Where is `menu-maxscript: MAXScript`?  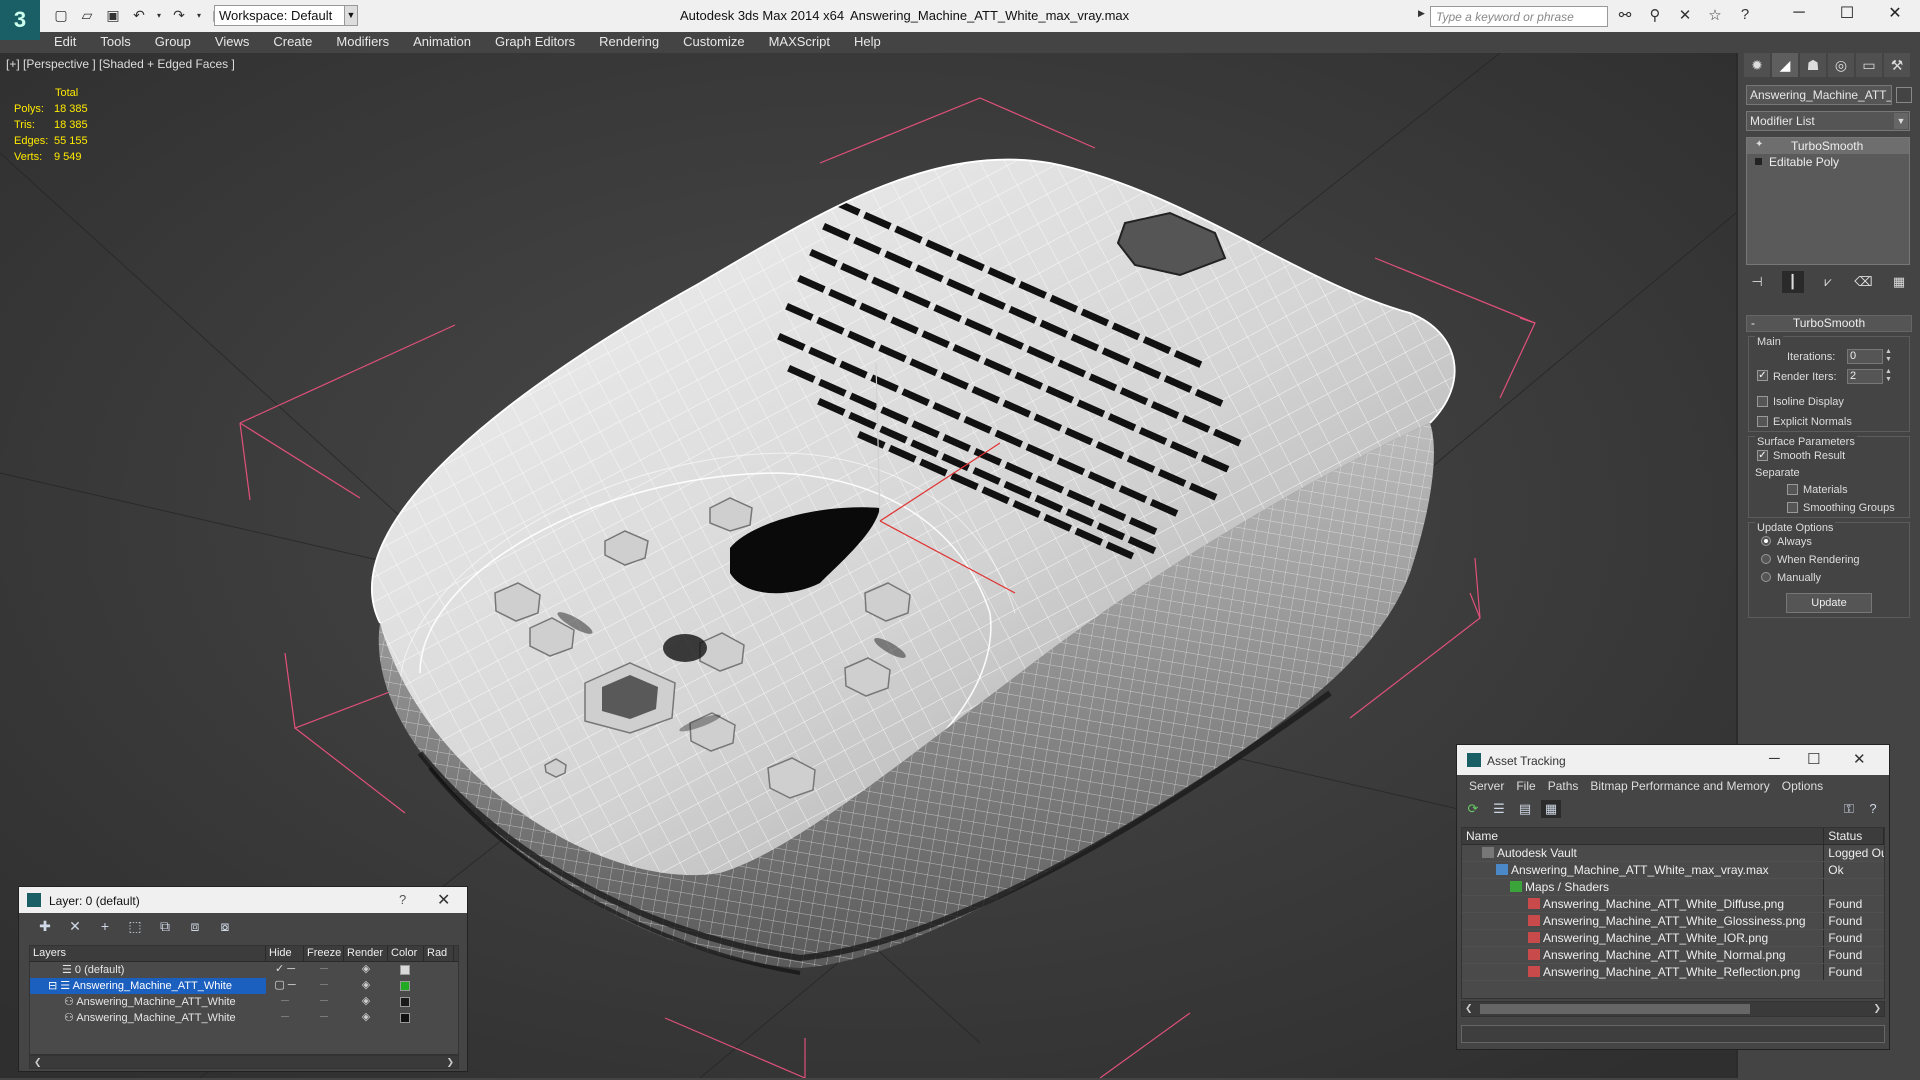 menu-maxscript: MAXScript is located at coordinates (799, 42).